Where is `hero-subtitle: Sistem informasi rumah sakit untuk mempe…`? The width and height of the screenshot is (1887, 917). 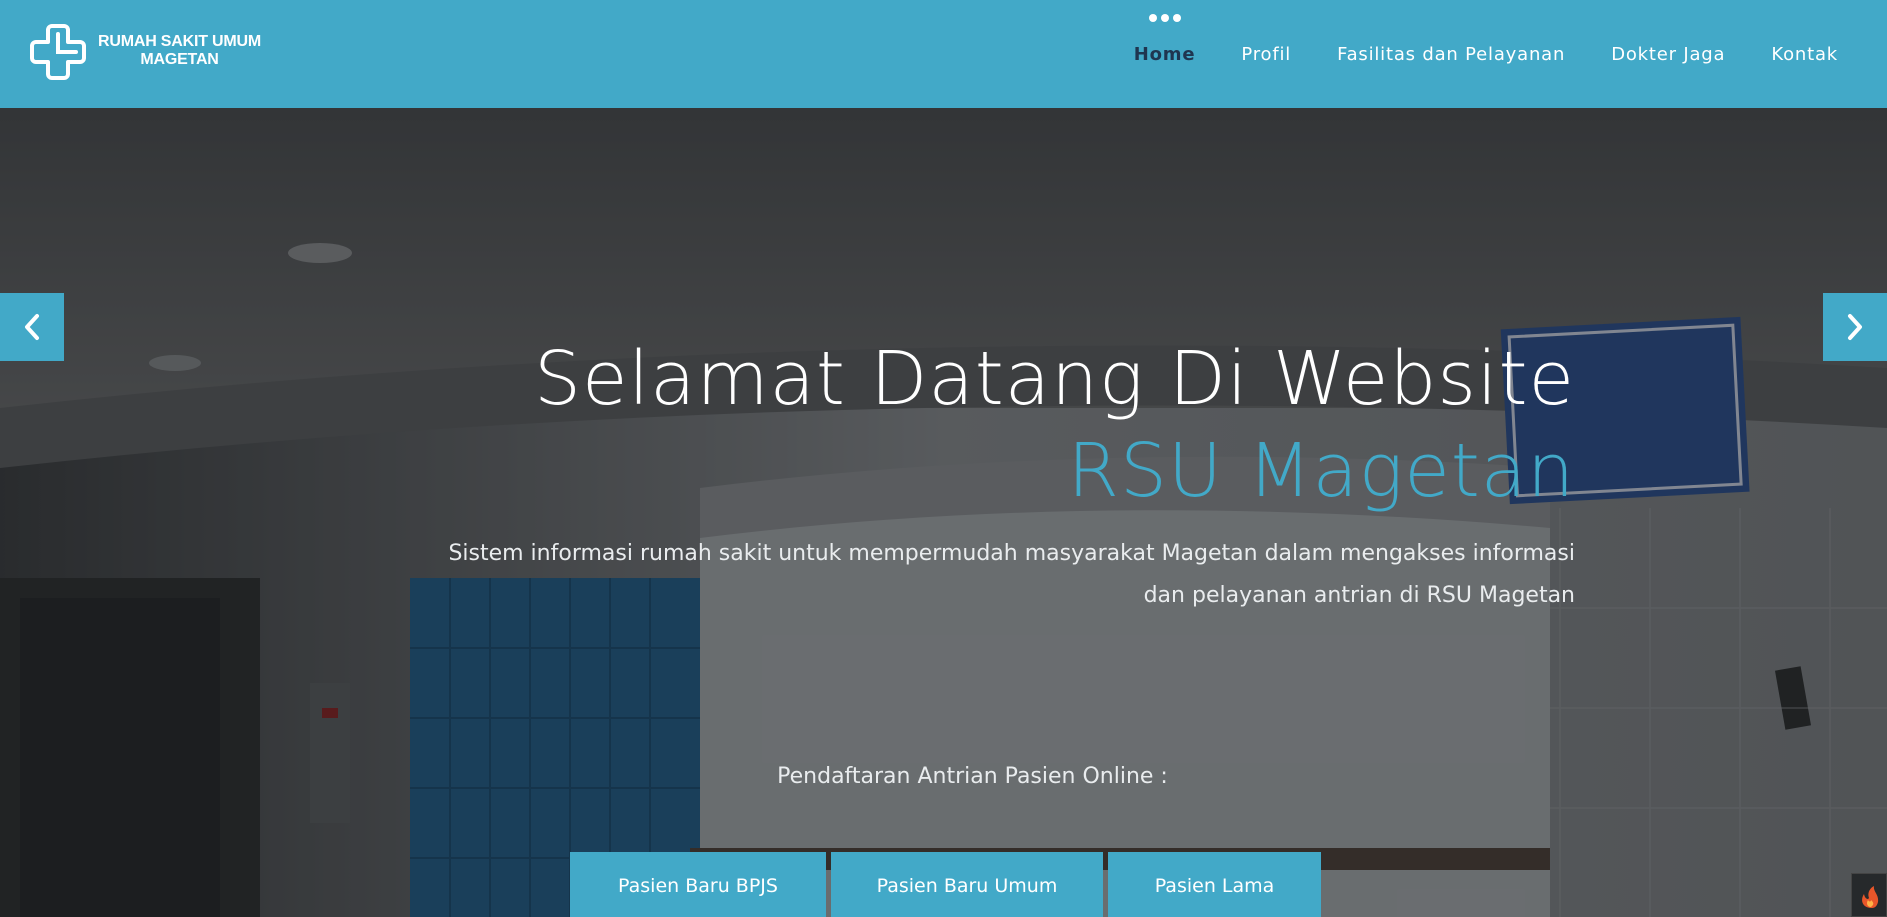 hero-subtitle: Sistem informasi rumah sakit untuk mempe… is located at coordinates (1011, 574).